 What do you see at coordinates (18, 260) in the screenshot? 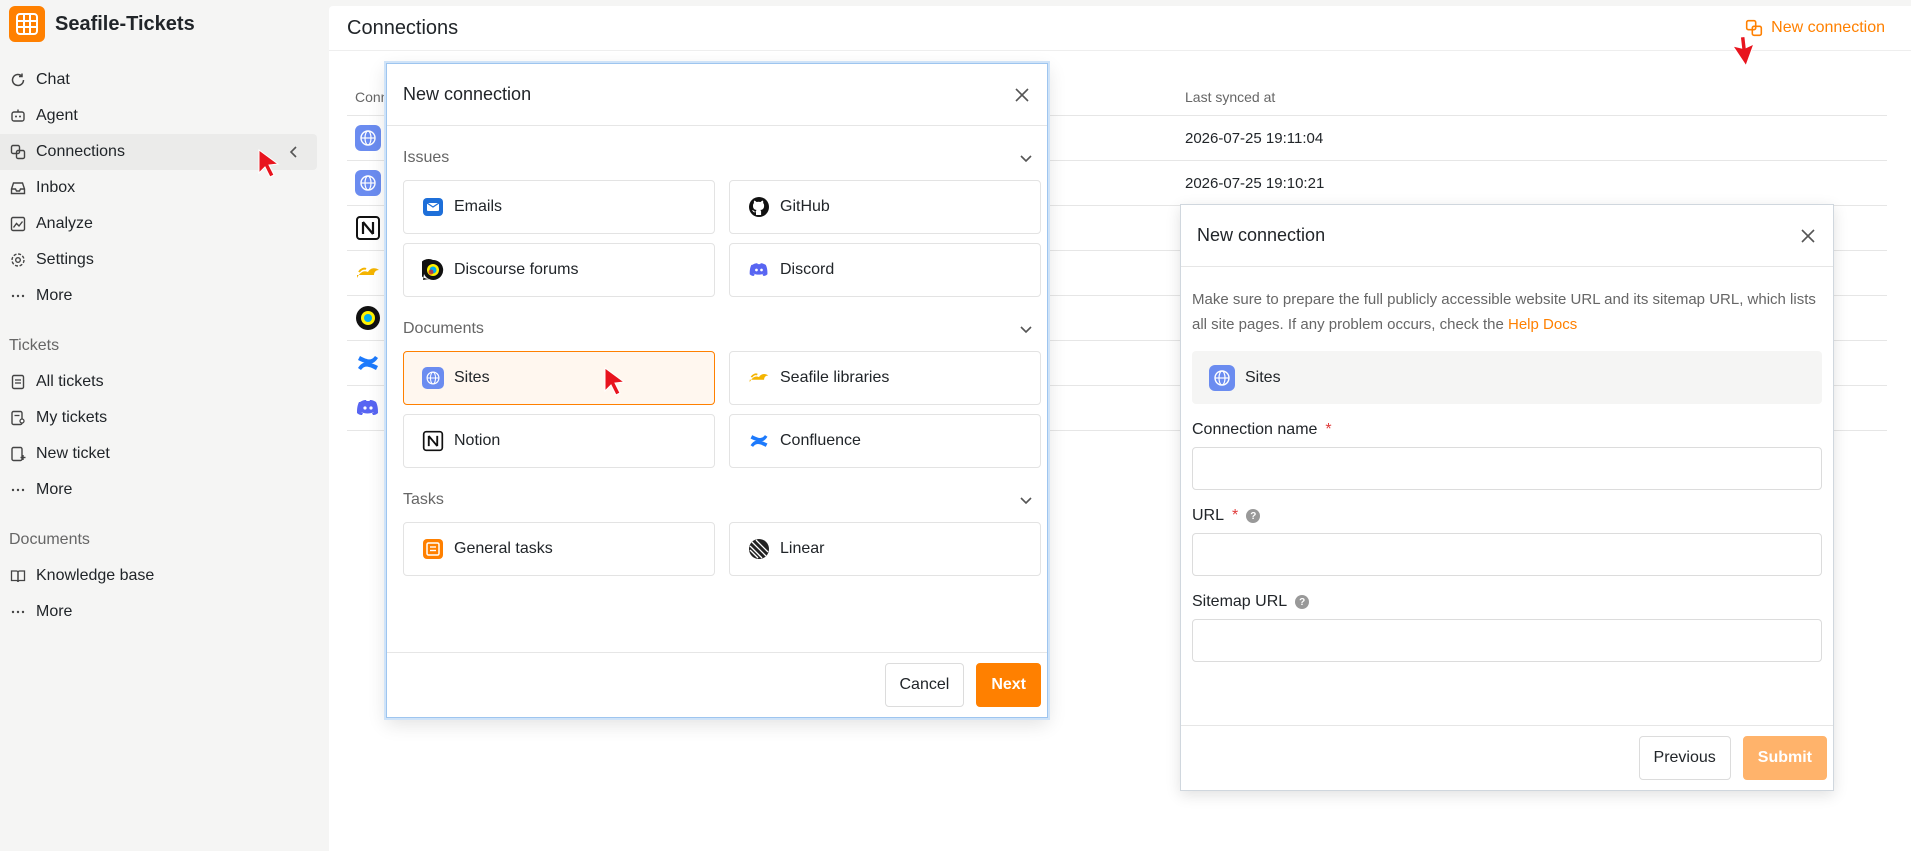
I see `gear-icon` at bounding box center [18, 260].